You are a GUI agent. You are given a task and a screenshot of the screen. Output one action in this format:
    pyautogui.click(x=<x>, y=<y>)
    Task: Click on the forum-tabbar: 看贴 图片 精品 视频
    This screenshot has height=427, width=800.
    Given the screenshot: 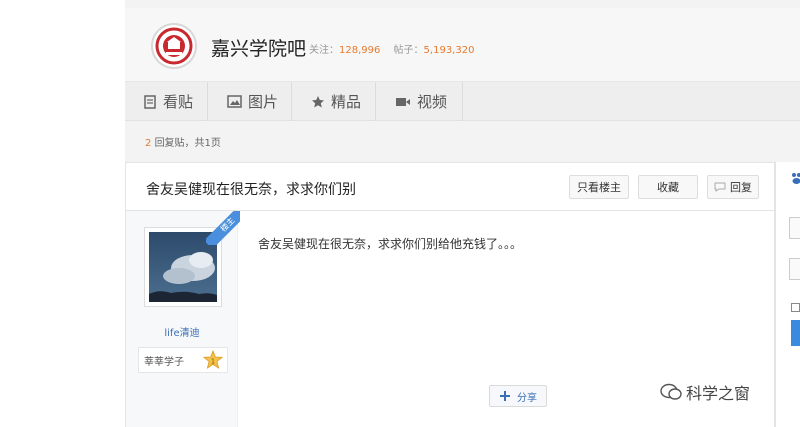 What is the action you would take?
    pyautogui.click(x=462, y=101)
    